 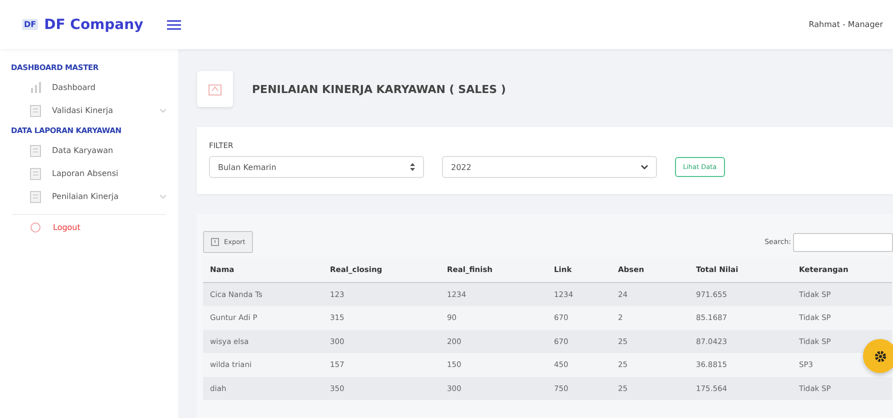 What do you see at coordinates (30, 24) in the screenshot?
I see `company-logo: DF` at bounding box center [30, 24].